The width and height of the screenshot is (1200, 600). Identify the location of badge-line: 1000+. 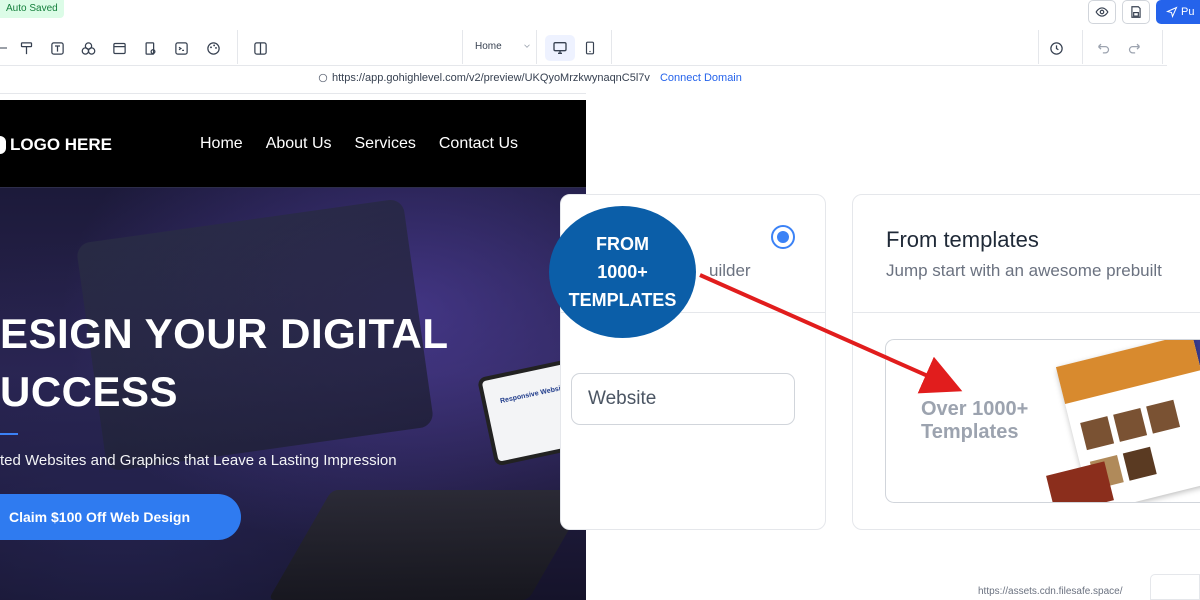
(622, 272).